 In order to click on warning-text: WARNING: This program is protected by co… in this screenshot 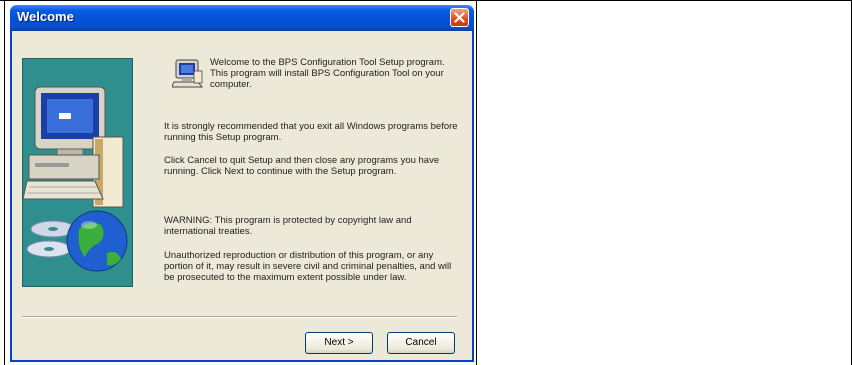, I will do `click(288, 226)`.